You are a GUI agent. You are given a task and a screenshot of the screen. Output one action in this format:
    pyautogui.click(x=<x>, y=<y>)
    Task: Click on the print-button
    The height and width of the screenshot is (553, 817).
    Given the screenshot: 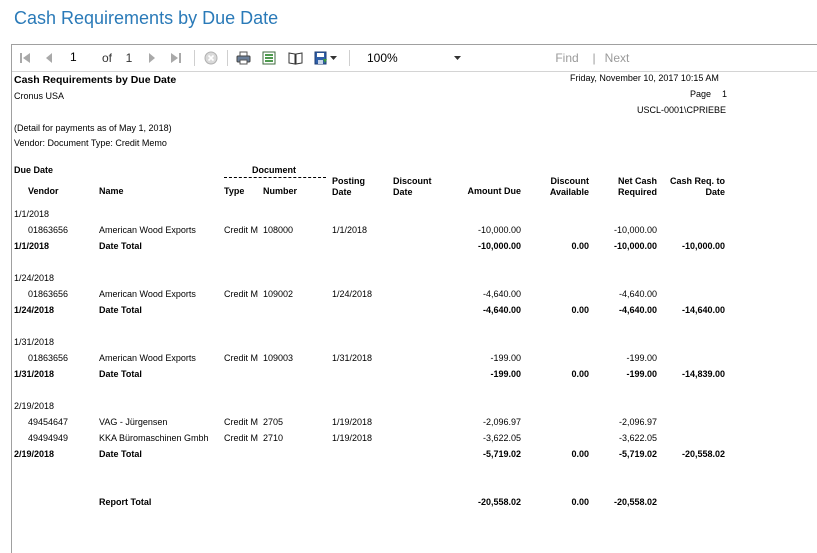 What is the action you would take?
    pyautogui.click(x=243, y=58)
    